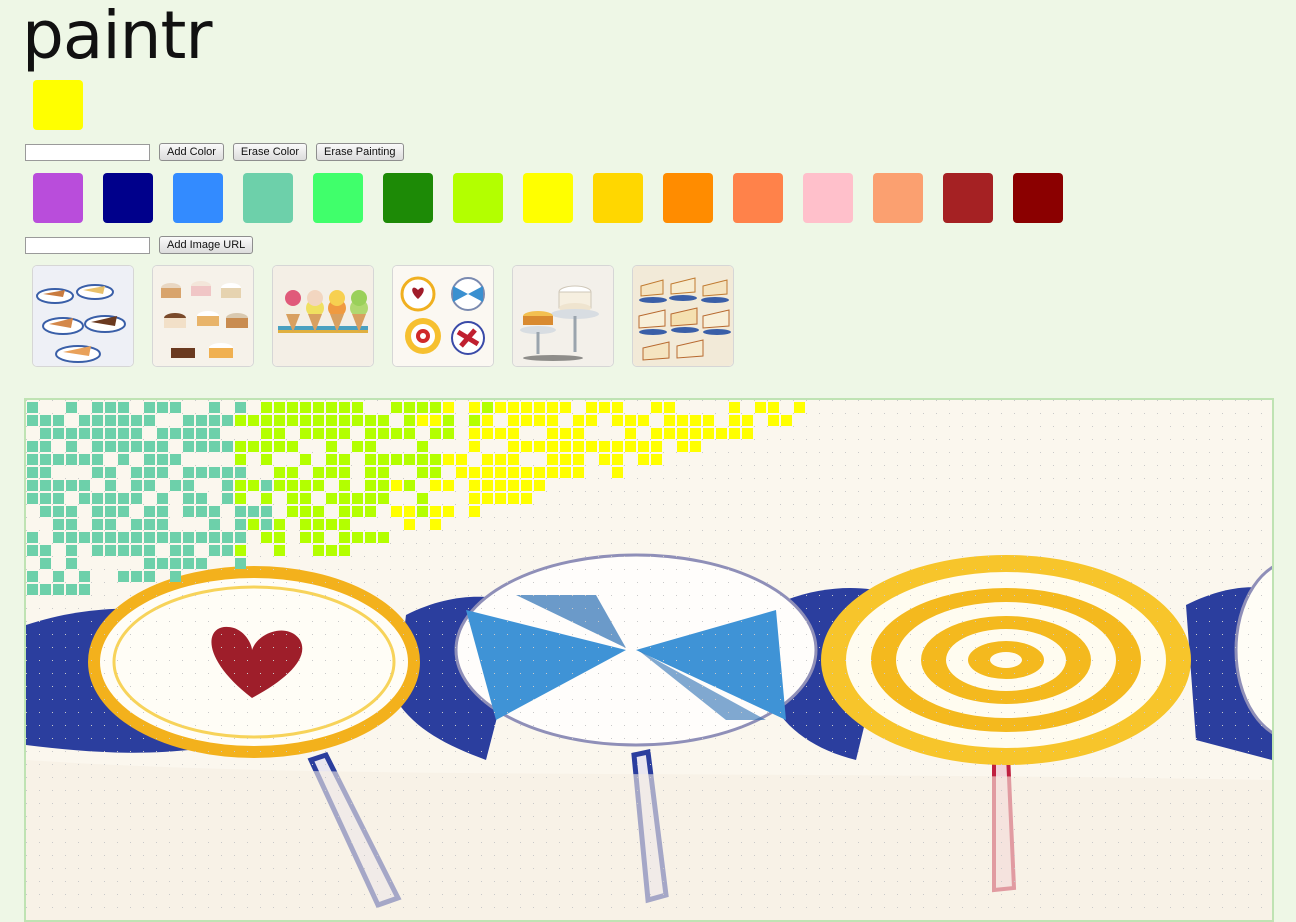 Image resolution: width=1296 pixels, height=922 pixels. I want to click on add-color-button: Add Color, so click(191, 152).